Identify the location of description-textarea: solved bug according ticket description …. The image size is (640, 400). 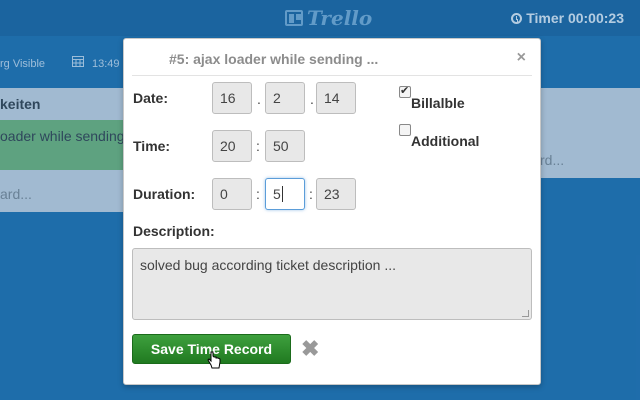
(332, 284).